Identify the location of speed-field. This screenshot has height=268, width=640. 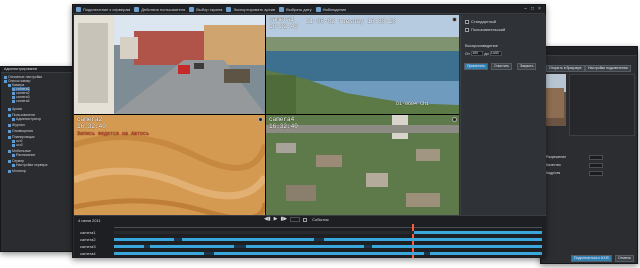
(295, 219).